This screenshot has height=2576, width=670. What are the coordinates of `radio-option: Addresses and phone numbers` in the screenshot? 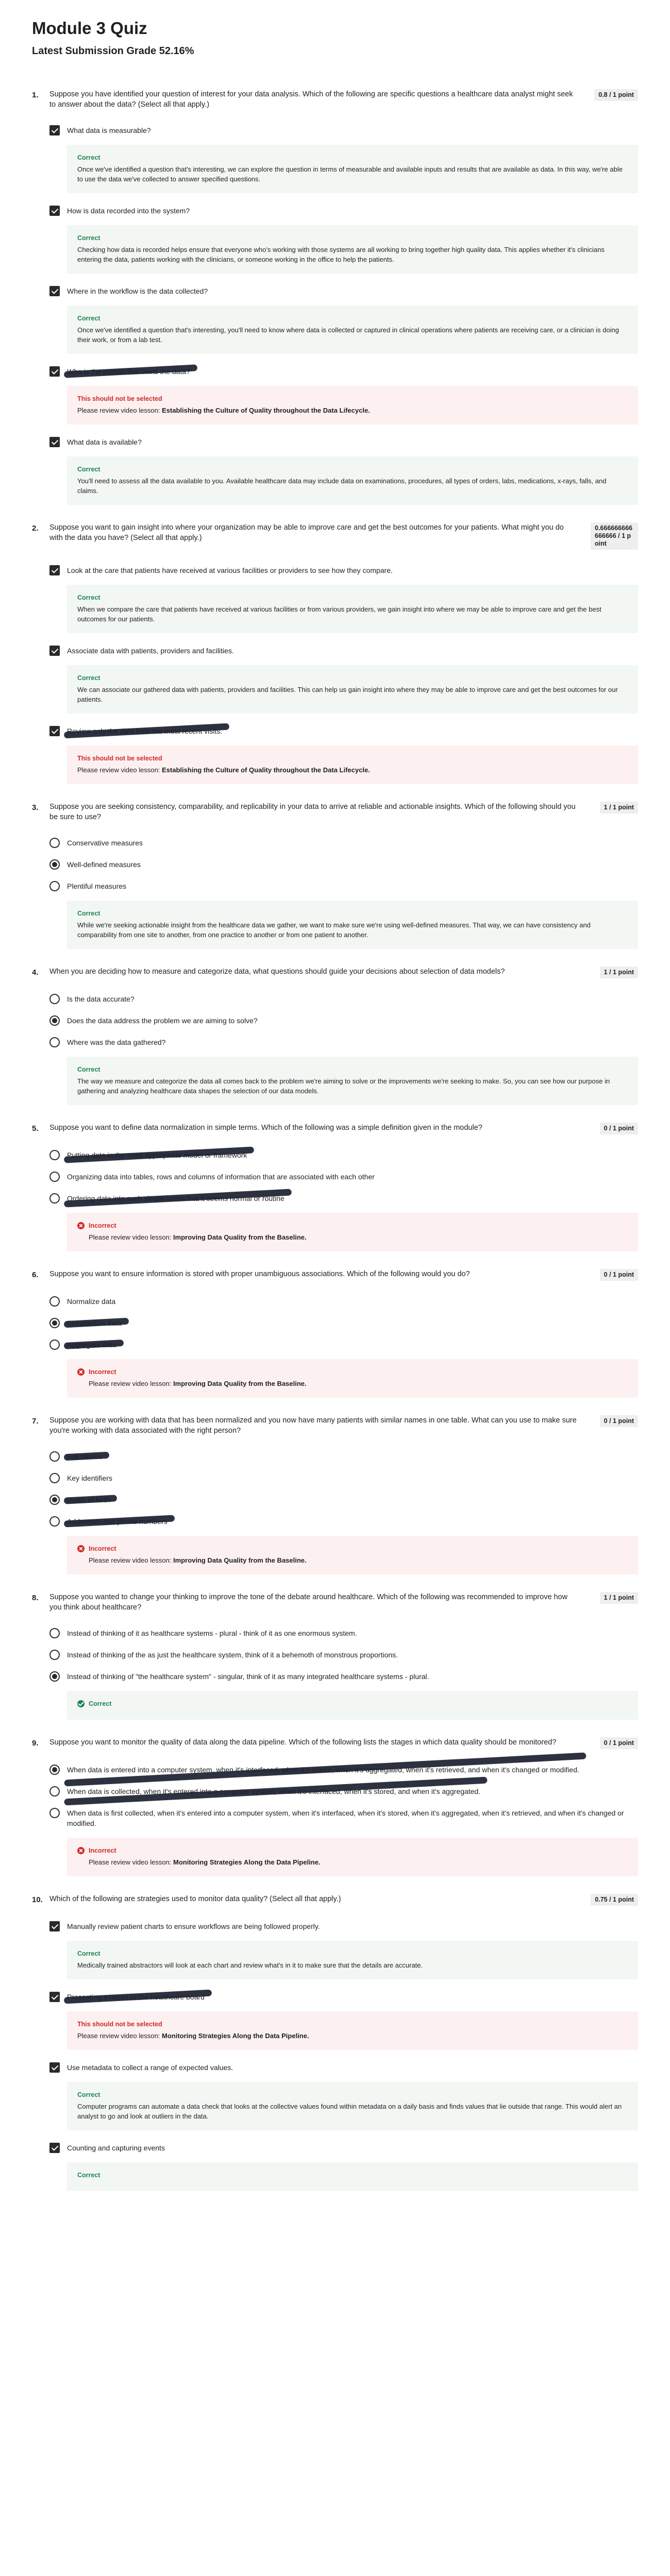 It's located at (343, 1521).